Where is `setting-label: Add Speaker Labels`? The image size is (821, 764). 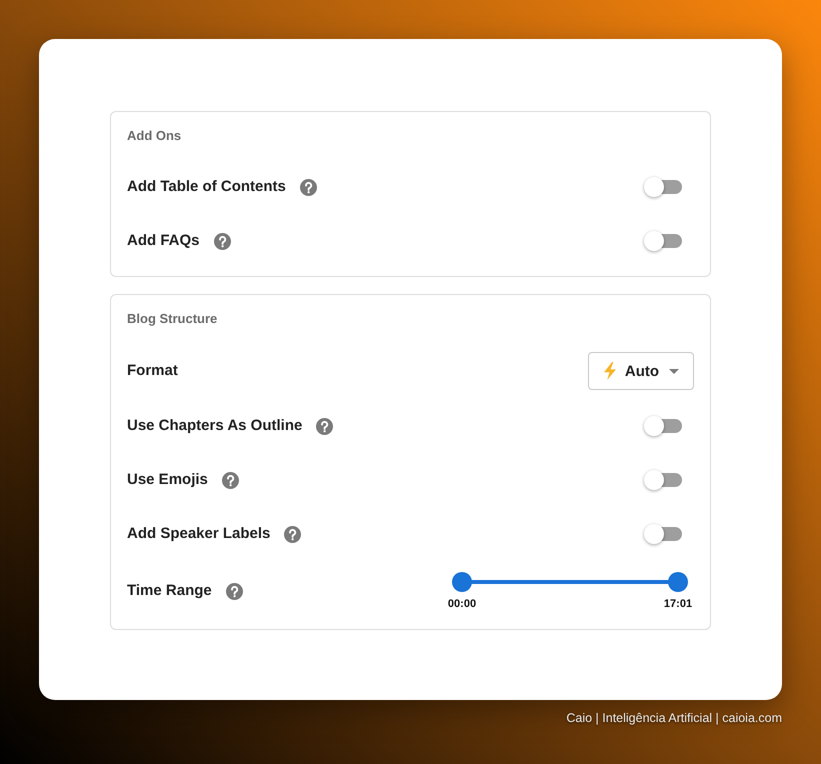 setting-label: Add Speaker Labels is located at coordinates (198, 534).